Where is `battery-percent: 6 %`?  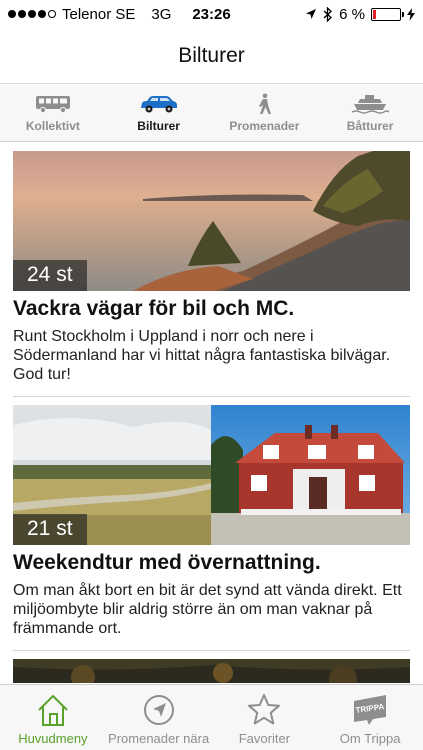 battery-percent: 6 % is located at coordinates (352, 14).